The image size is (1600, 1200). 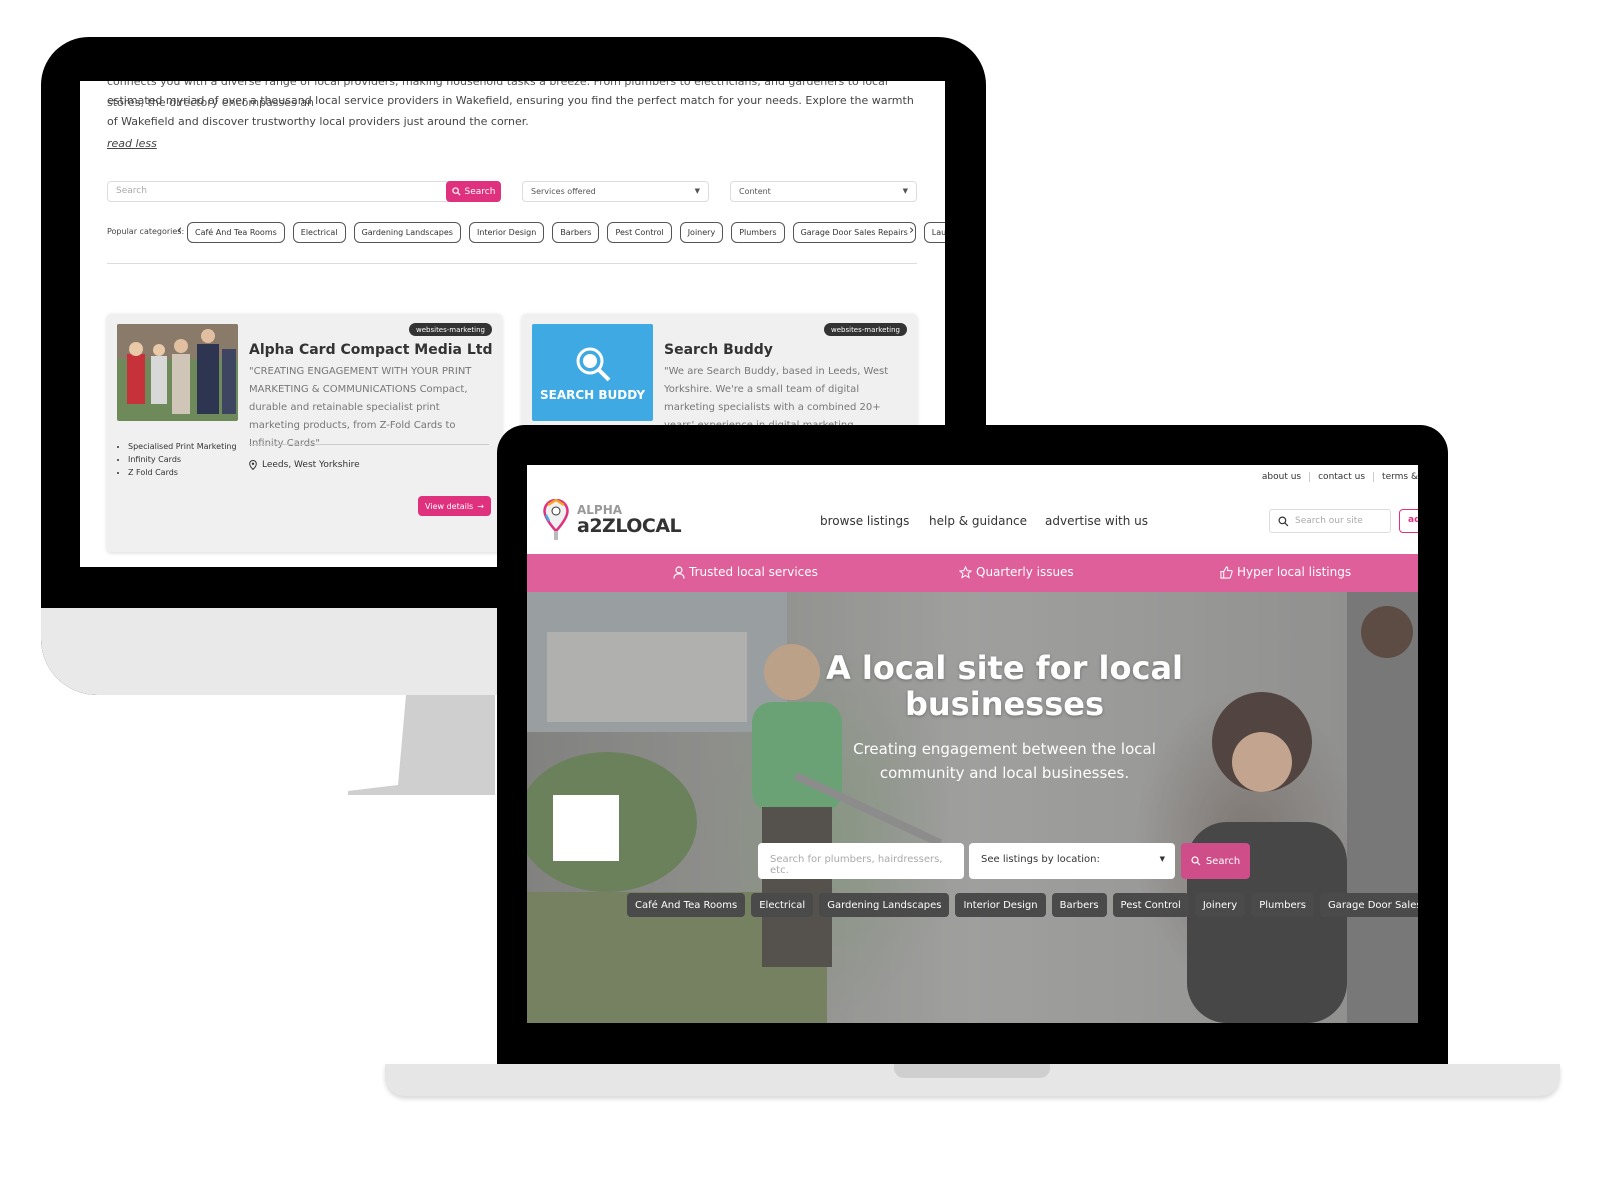 I want to click on popular-categories-label: Popular categories:, so click(x=146, y=231).